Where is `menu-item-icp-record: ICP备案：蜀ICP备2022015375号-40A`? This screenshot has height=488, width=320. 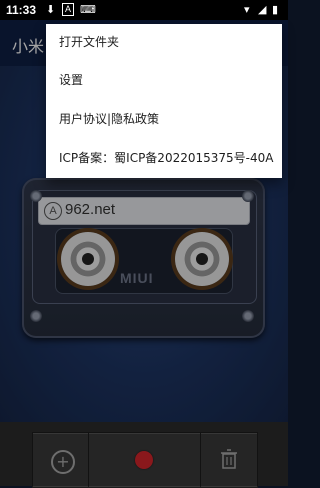 menu-item-icp-record: ICP备案：蜀ICP备2022015375号-40A is located at coordinates (166, 157).